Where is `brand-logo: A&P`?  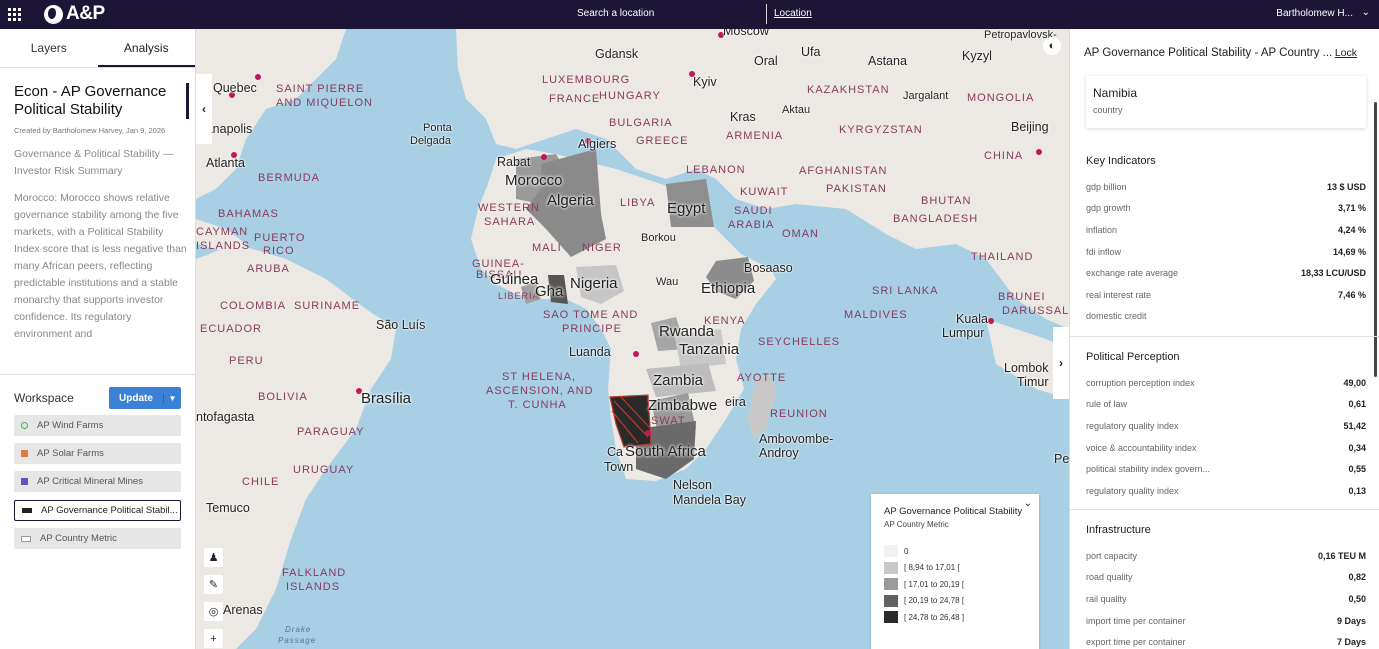
brand-logo: A&P is located at coordinates (74, 14).